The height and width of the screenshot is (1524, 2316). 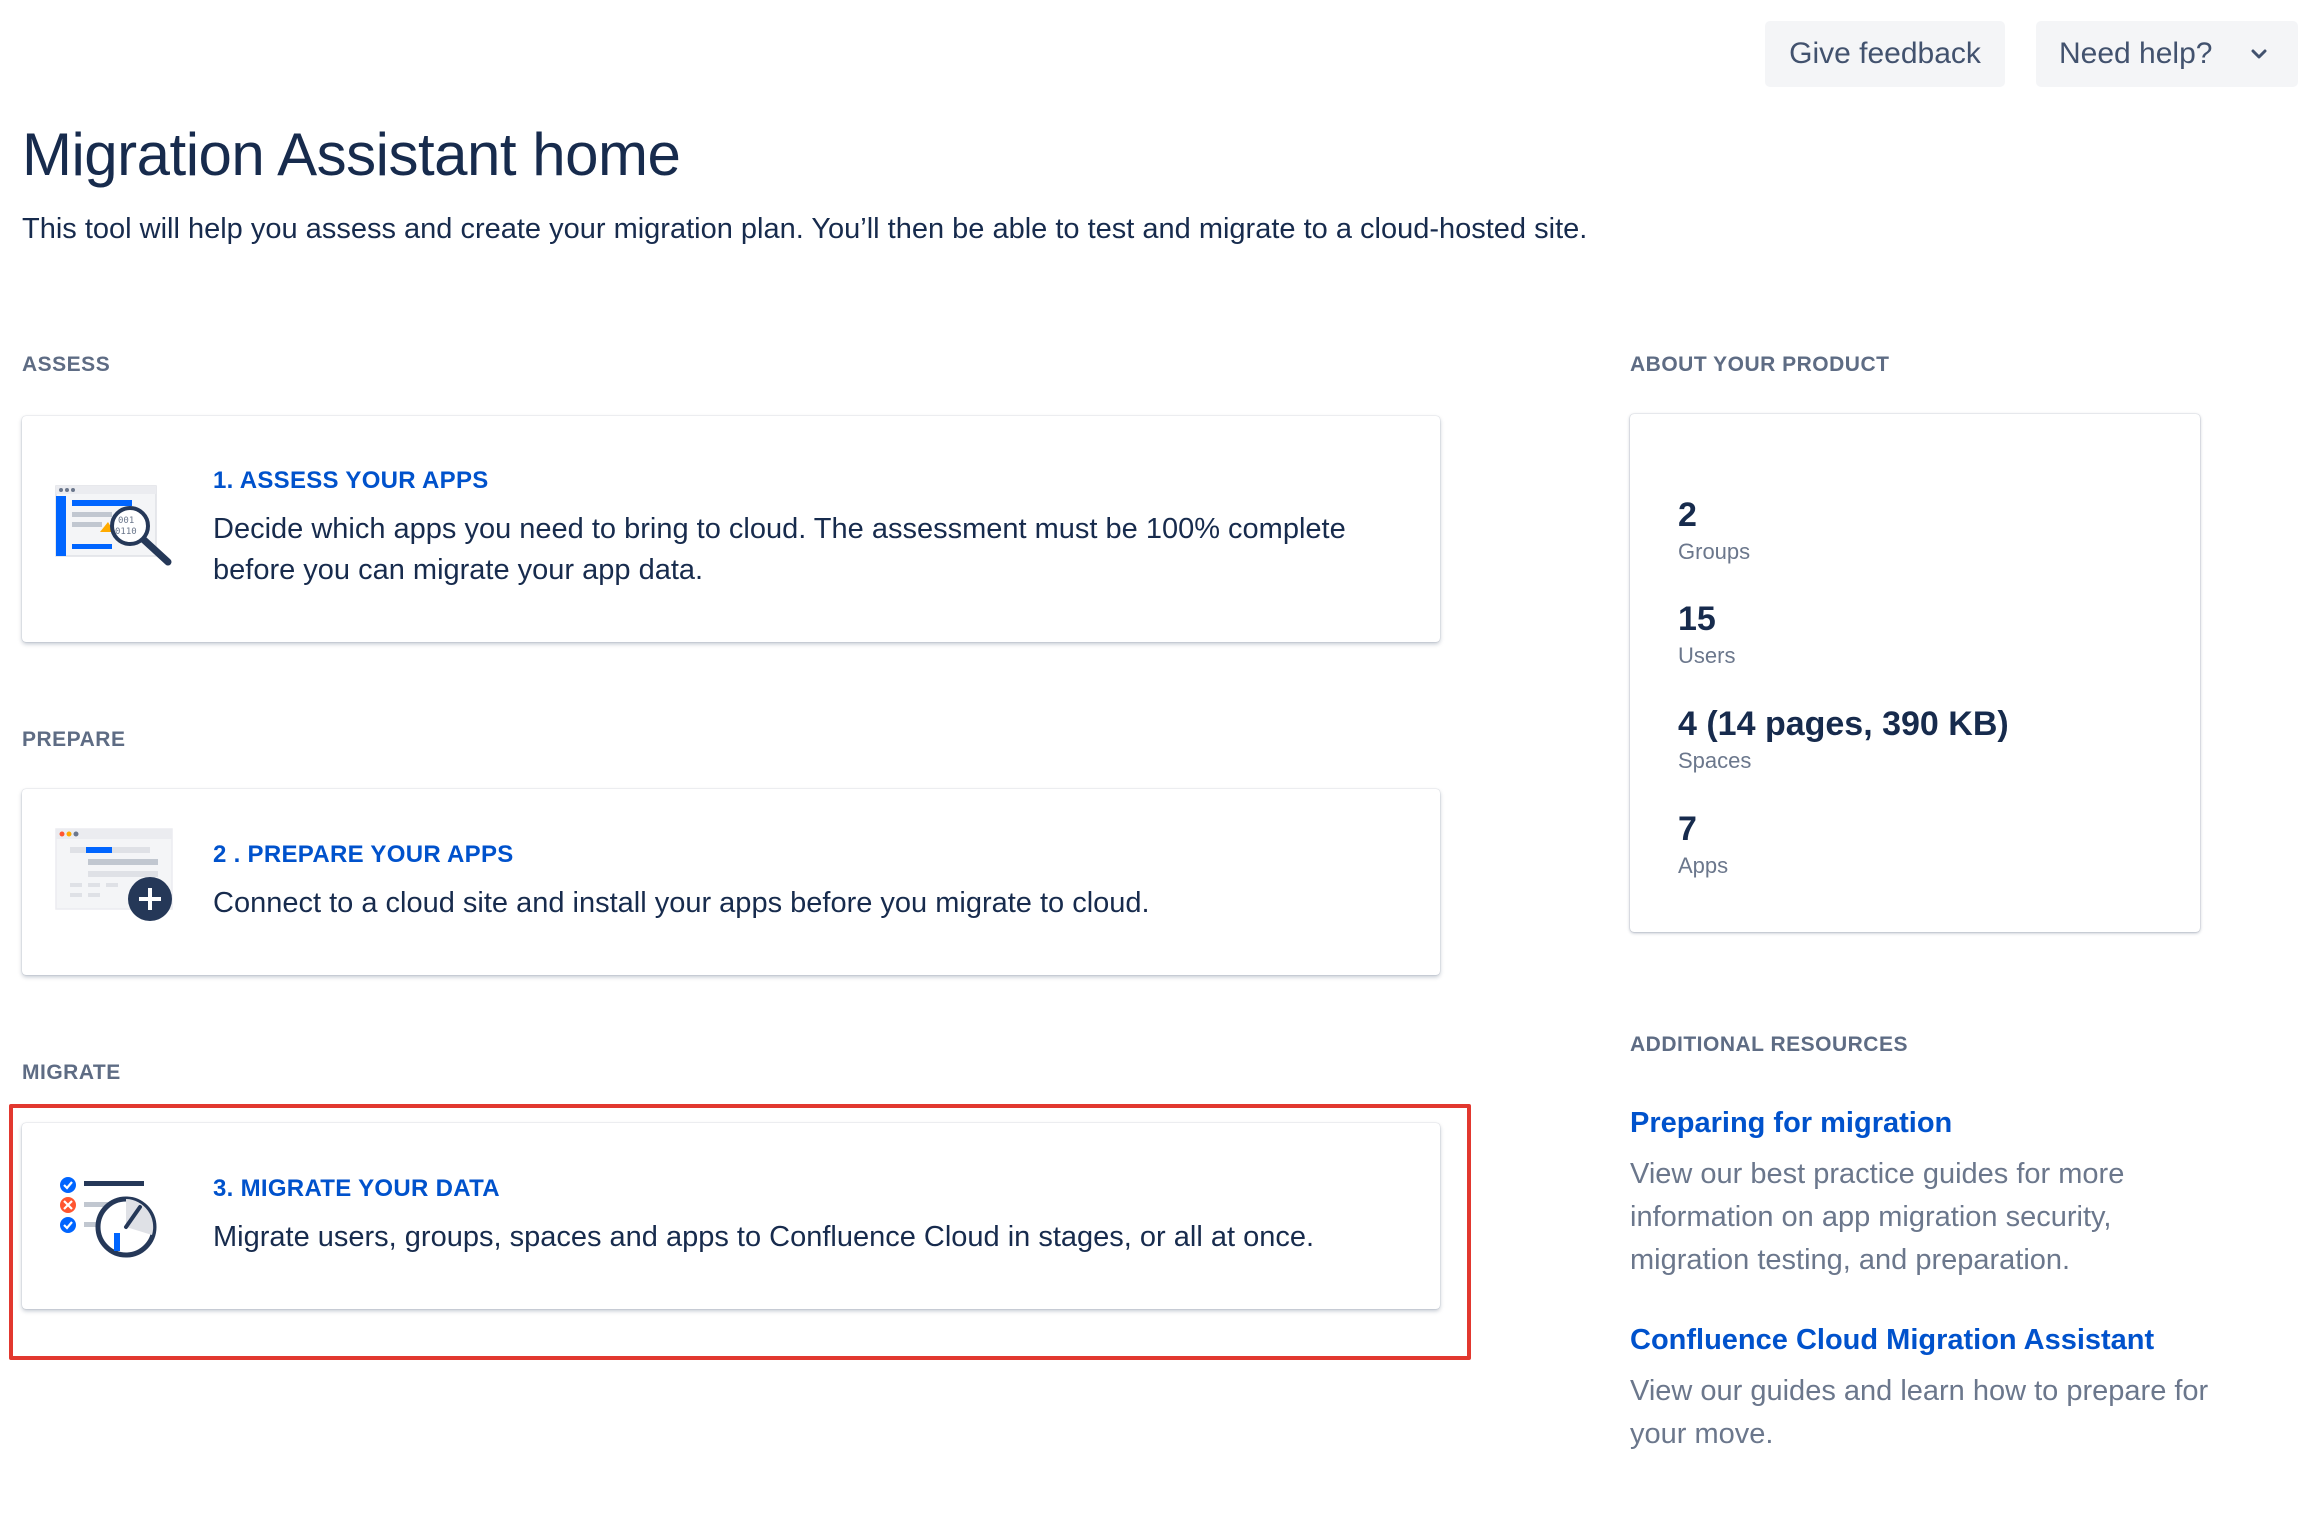 What do you see at coordinates (1715, 760) in the screenshot?
I see `stat-label: Spaces` at bounding box center [1715, 760].